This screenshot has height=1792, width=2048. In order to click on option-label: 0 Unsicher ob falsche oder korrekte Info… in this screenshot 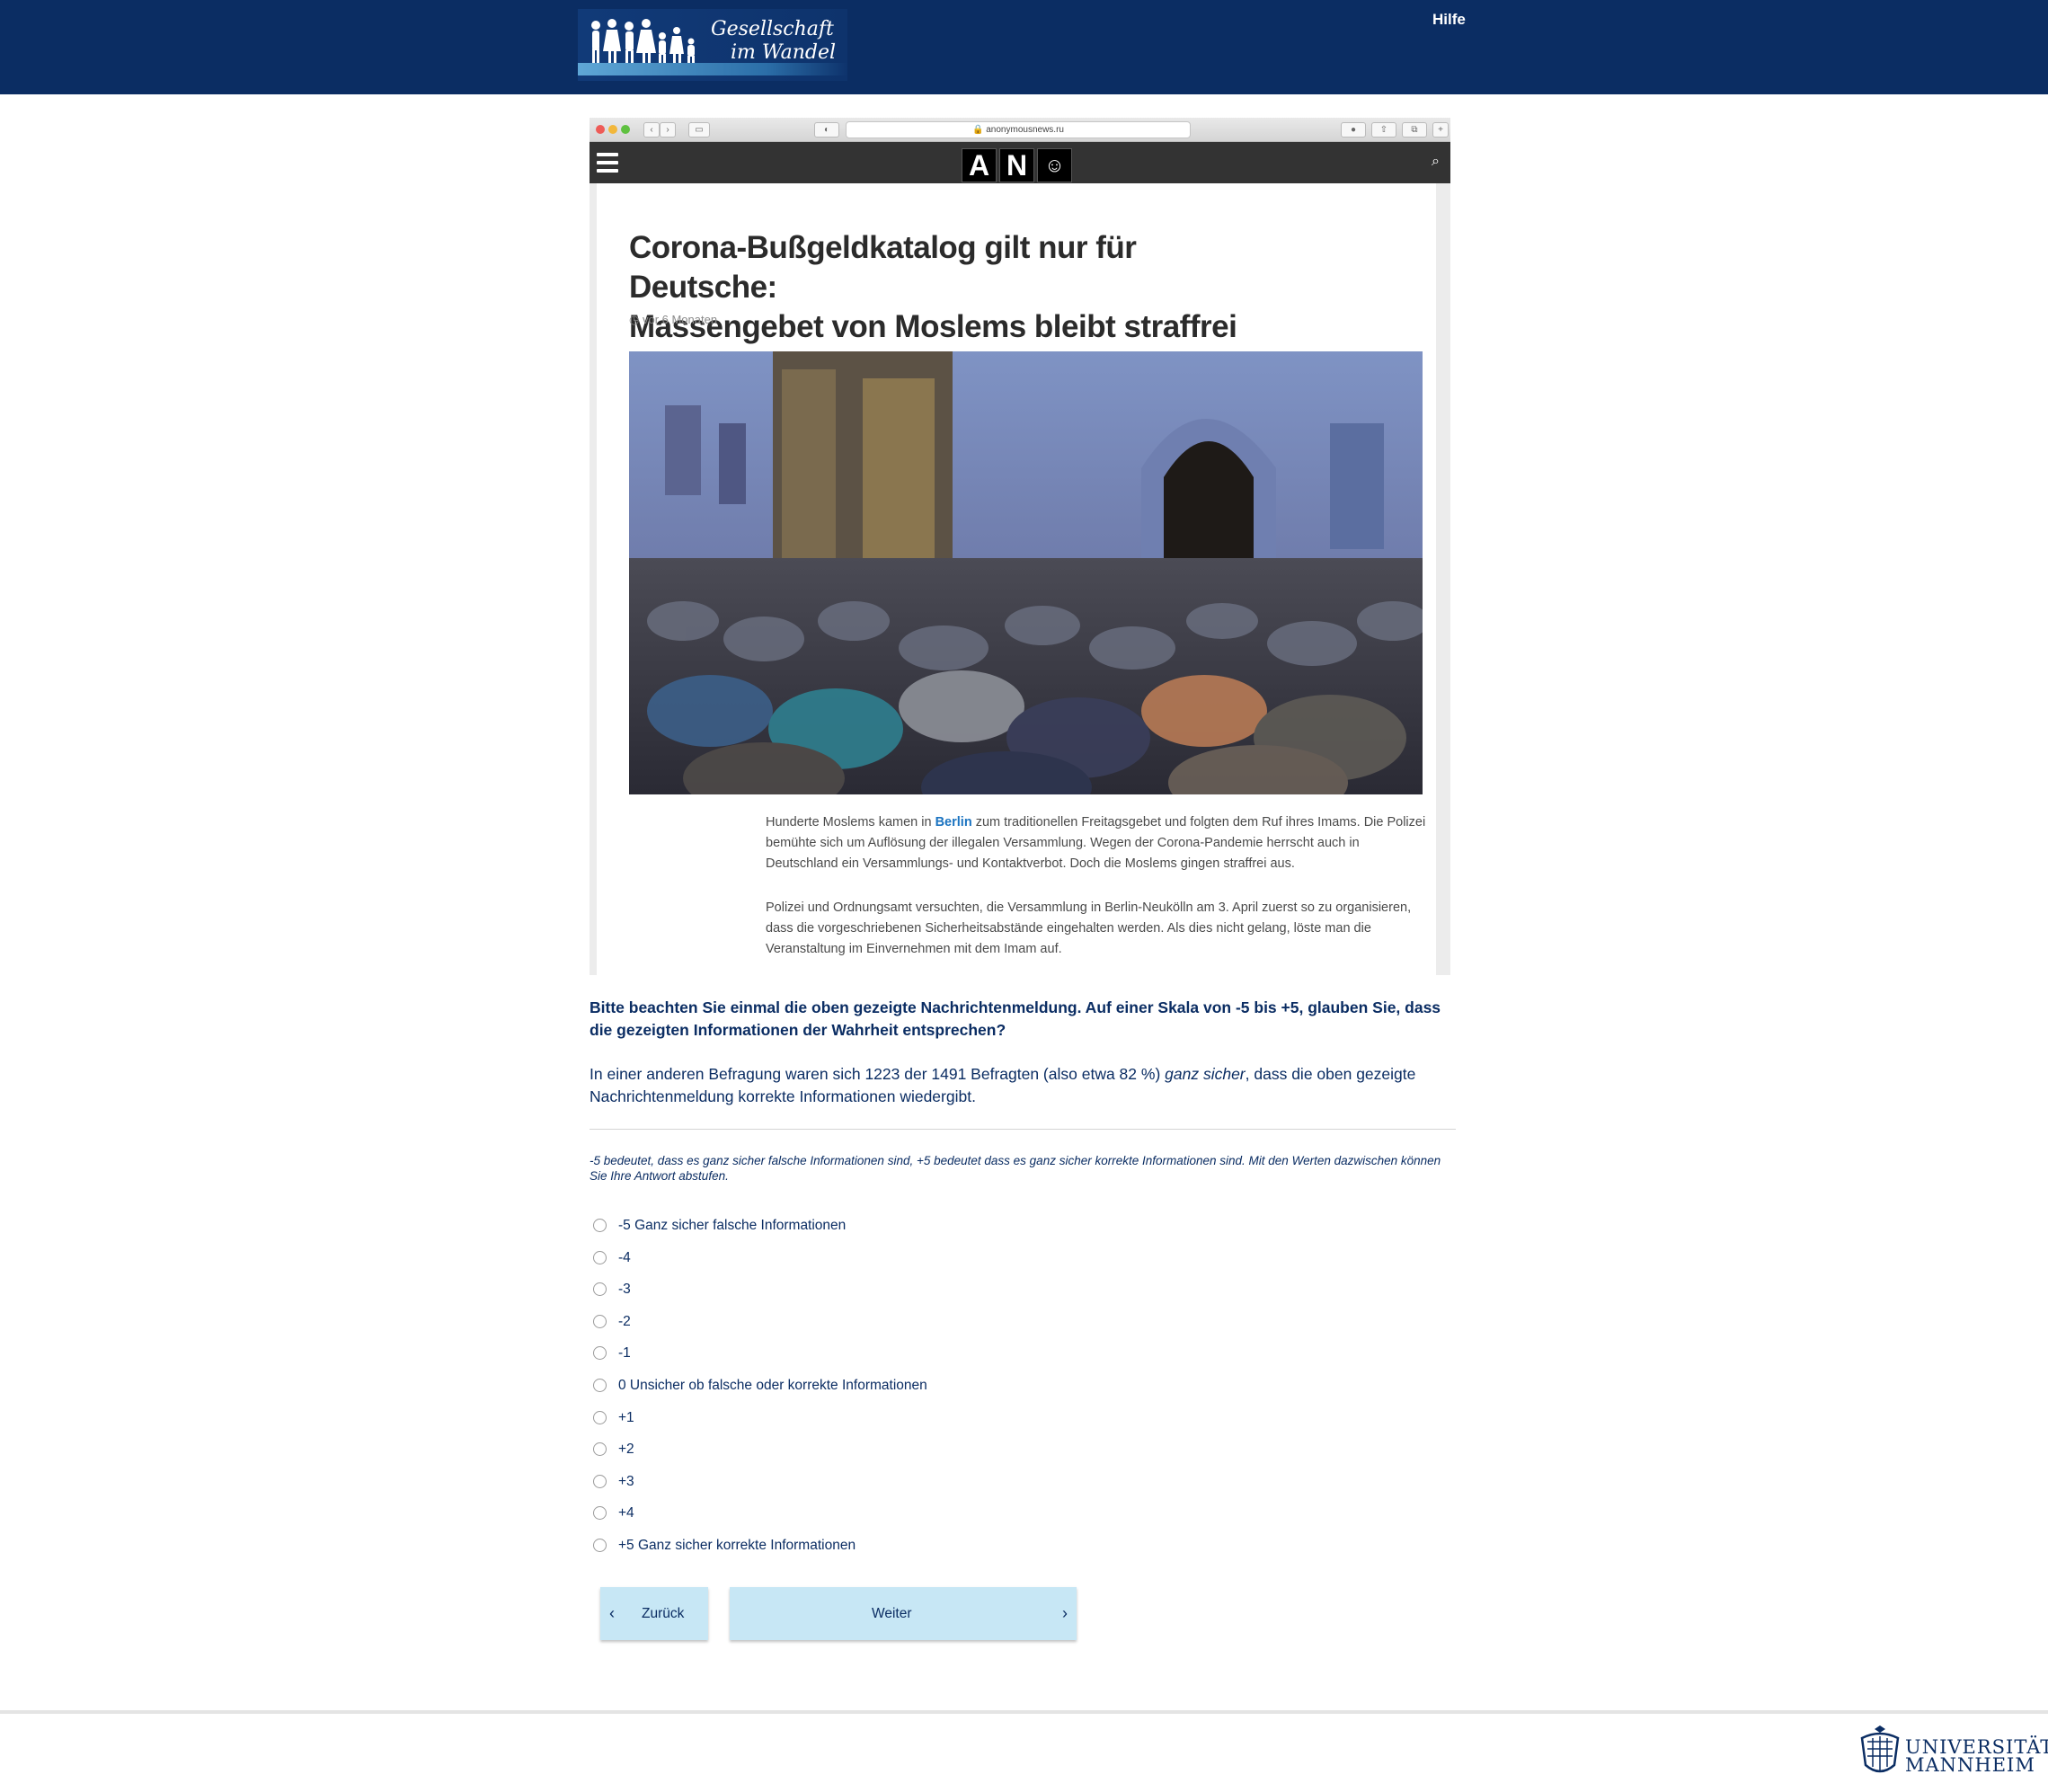, I will do `click(772, 1385)`.